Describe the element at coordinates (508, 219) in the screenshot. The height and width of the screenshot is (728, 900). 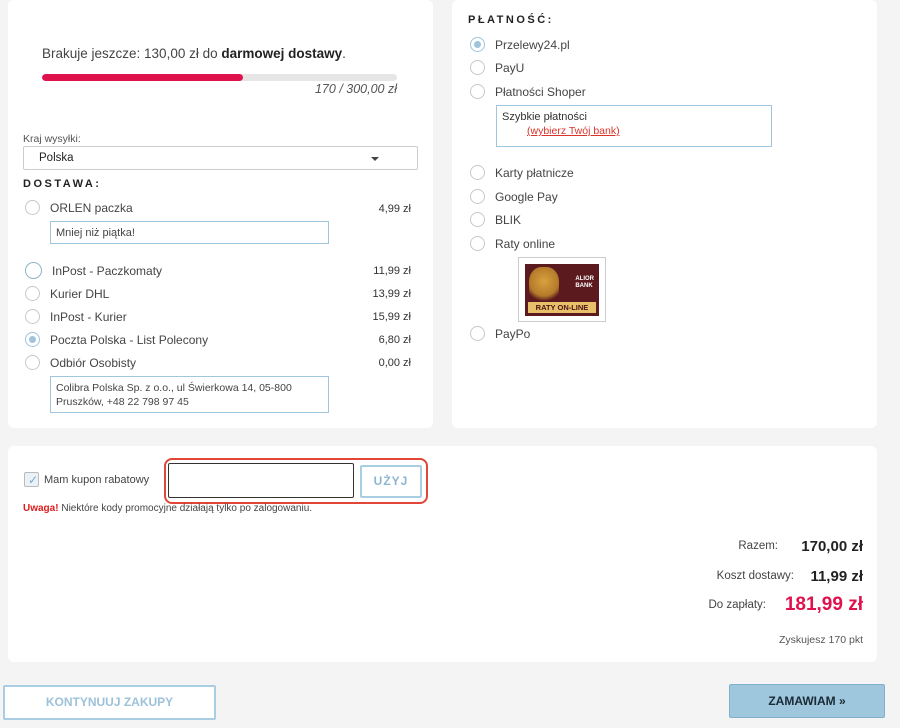
I see `payment-option-label: BLIK` at that location.